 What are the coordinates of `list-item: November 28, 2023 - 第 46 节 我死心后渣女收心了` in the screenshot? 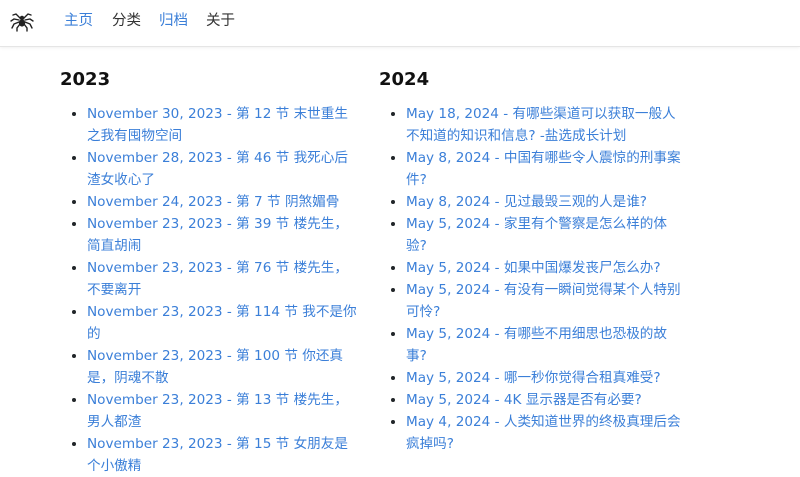 It's located at (222, 169).